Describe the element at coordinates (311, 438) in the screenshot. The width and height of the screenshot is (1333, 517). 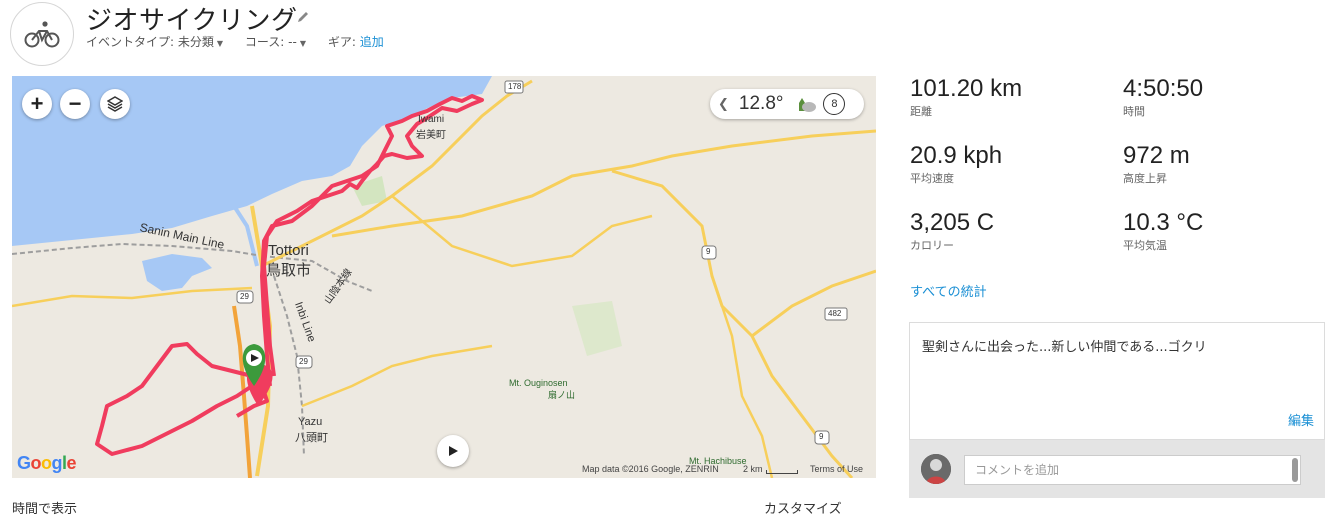
I see `map-label-yazu-jp: 八頭町` at that location.